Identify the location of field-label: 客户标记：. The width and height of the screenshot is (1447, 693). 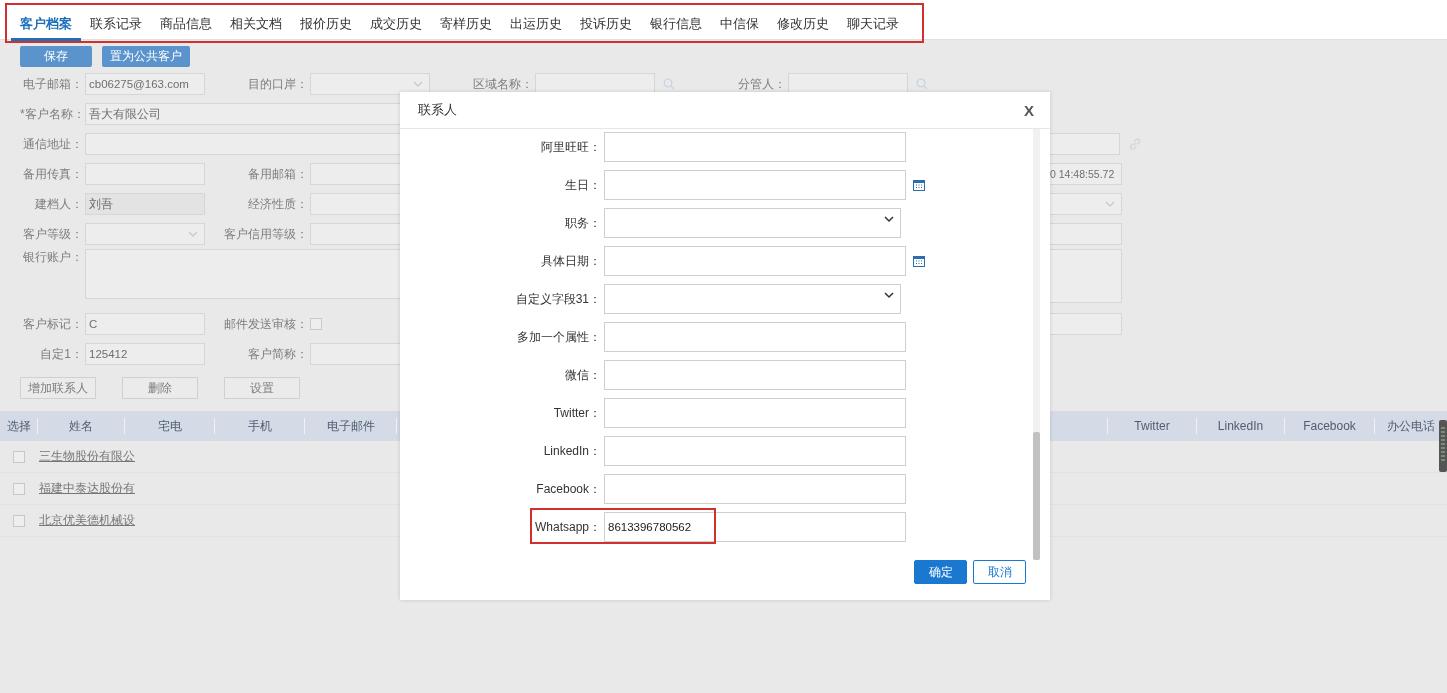
(53, 324).